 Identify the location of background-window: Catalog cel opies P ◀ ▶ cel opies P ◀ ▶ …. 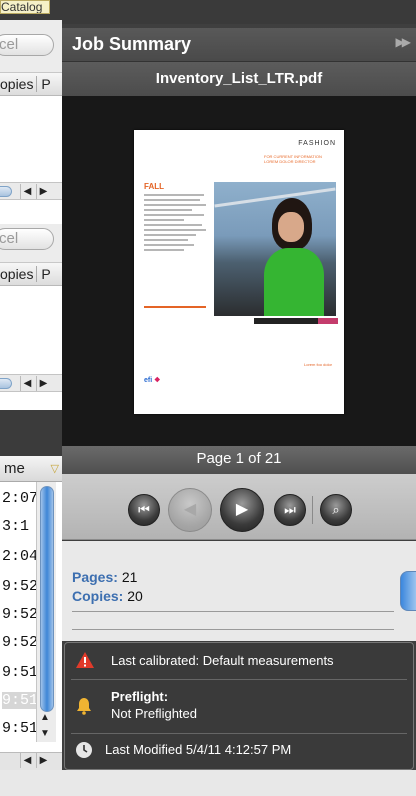
(31, 398).